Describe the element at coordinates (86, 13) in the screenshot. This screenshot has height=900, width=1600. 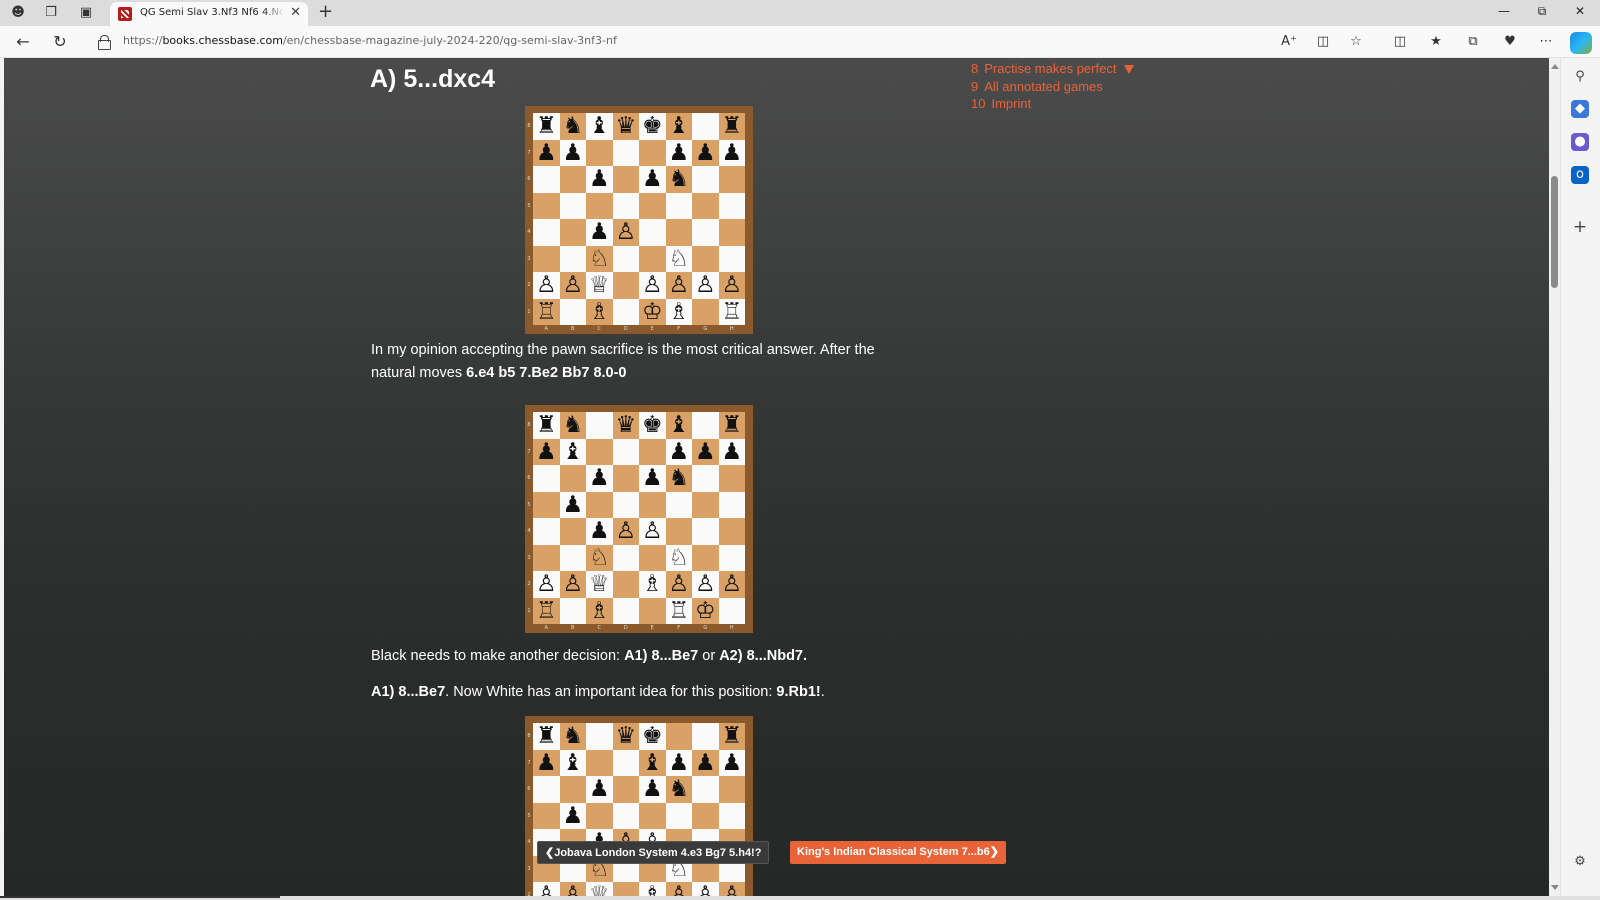
I see `tab-actions-icon: ▣` at that location.